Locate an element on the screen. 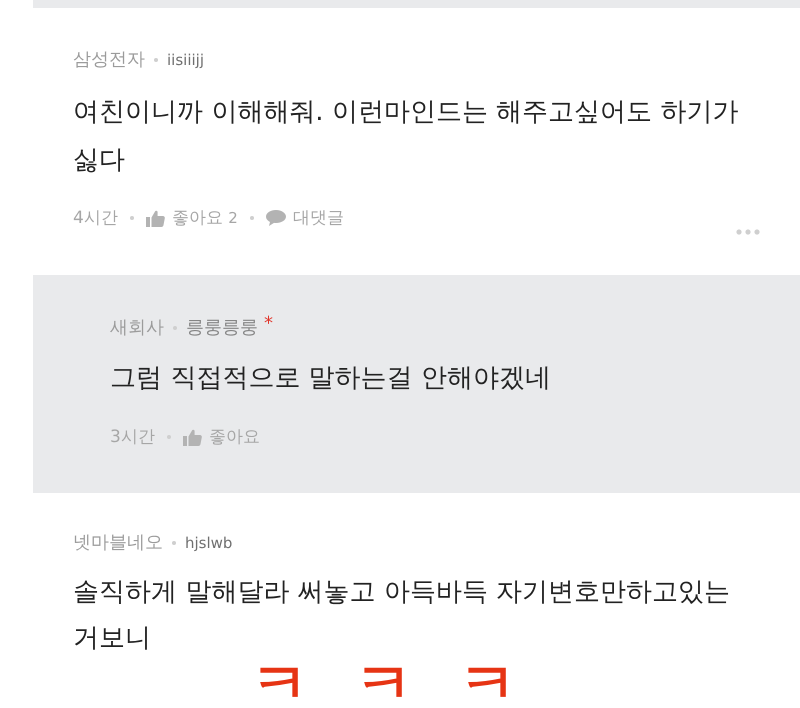  company-name: 새회사 is located at coordinates (137, 328).